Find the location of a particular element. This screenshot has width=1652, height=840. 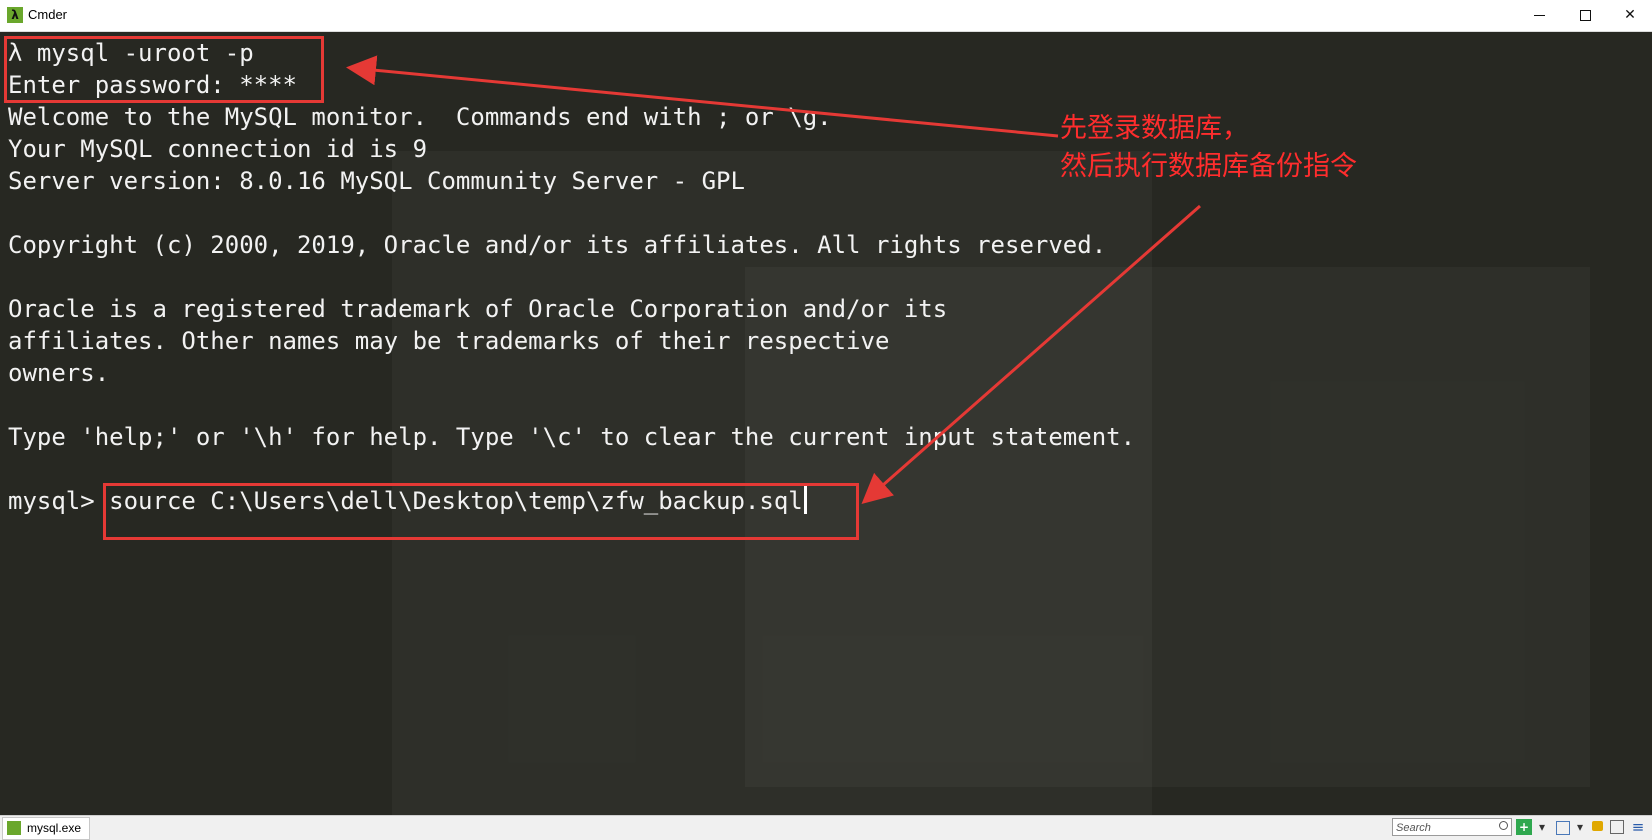

search-icon is located at coordinates (1503, 825).